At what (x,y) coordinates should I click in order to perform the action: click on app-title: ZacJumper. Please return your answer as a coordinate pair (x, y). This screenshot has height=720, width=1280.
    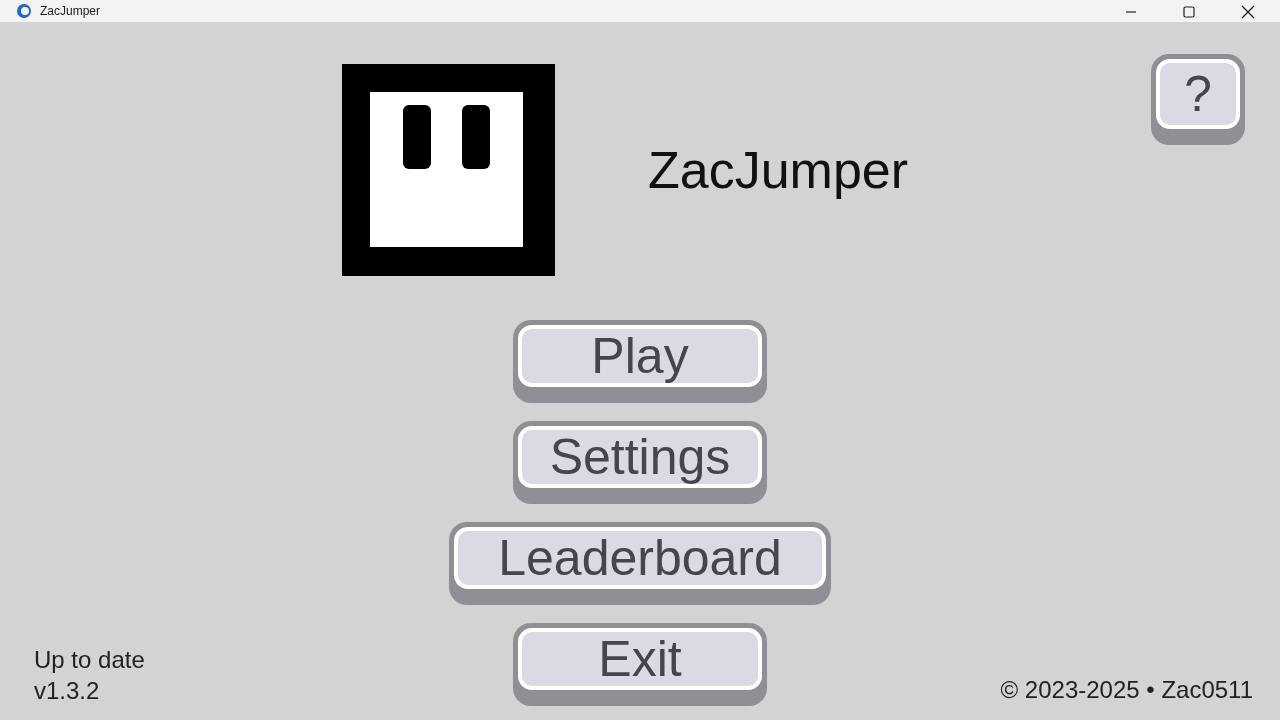
    Looking at the image, I should click on (778, 170).